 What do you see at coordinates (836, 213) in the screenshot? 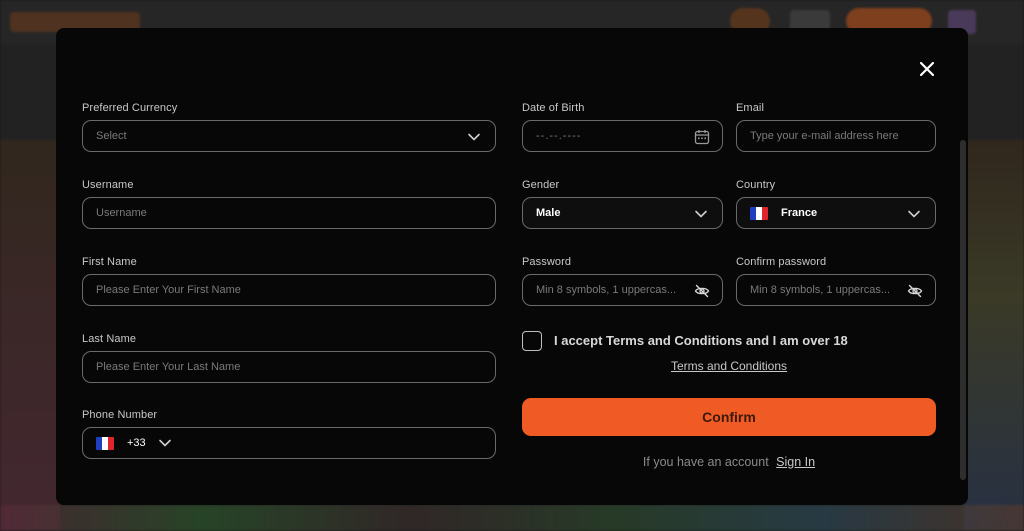
I see `country-select: France` at bounding box center [836, 213].